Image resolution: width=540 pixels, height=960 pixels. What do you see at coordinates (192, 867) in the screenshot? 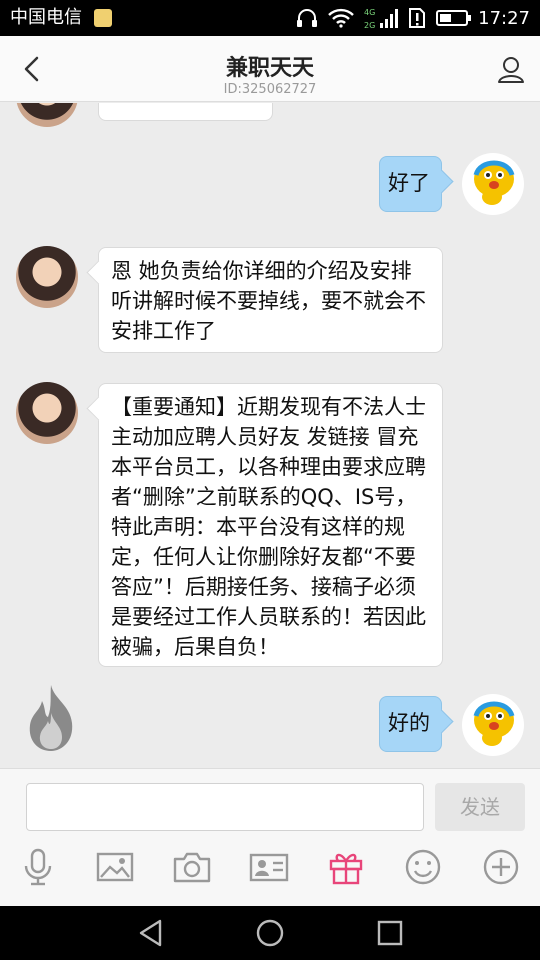
I see `camera-icon` at bounding box center [192, 867].